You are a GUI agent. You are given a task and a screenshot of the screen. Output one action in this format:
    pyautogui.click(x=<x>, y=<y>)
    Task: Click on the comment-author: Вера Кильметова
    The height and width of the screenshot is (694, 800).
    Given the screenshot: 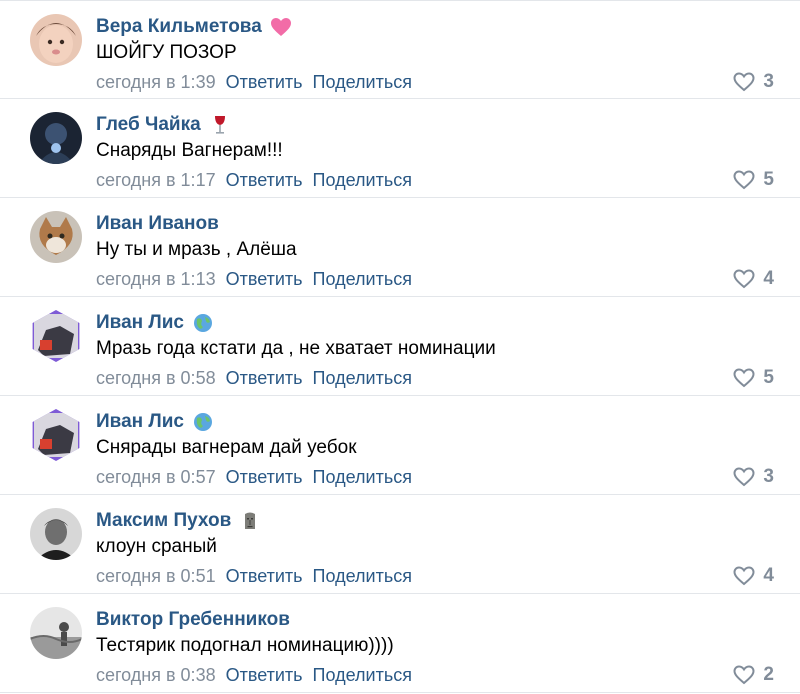 What is the action you would take?
    pyautogui.click(x=194, y=27)
    